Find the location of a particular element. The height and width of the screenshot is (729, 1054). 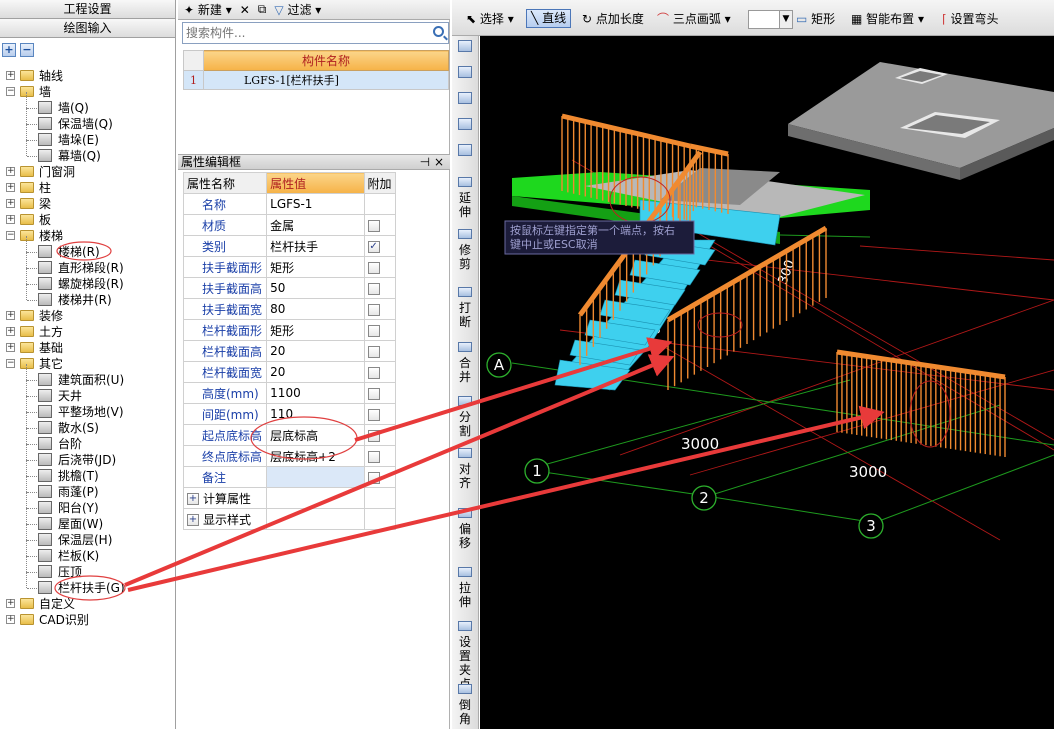

tool-button: 偏 移 is located at coordinates (465, 536).